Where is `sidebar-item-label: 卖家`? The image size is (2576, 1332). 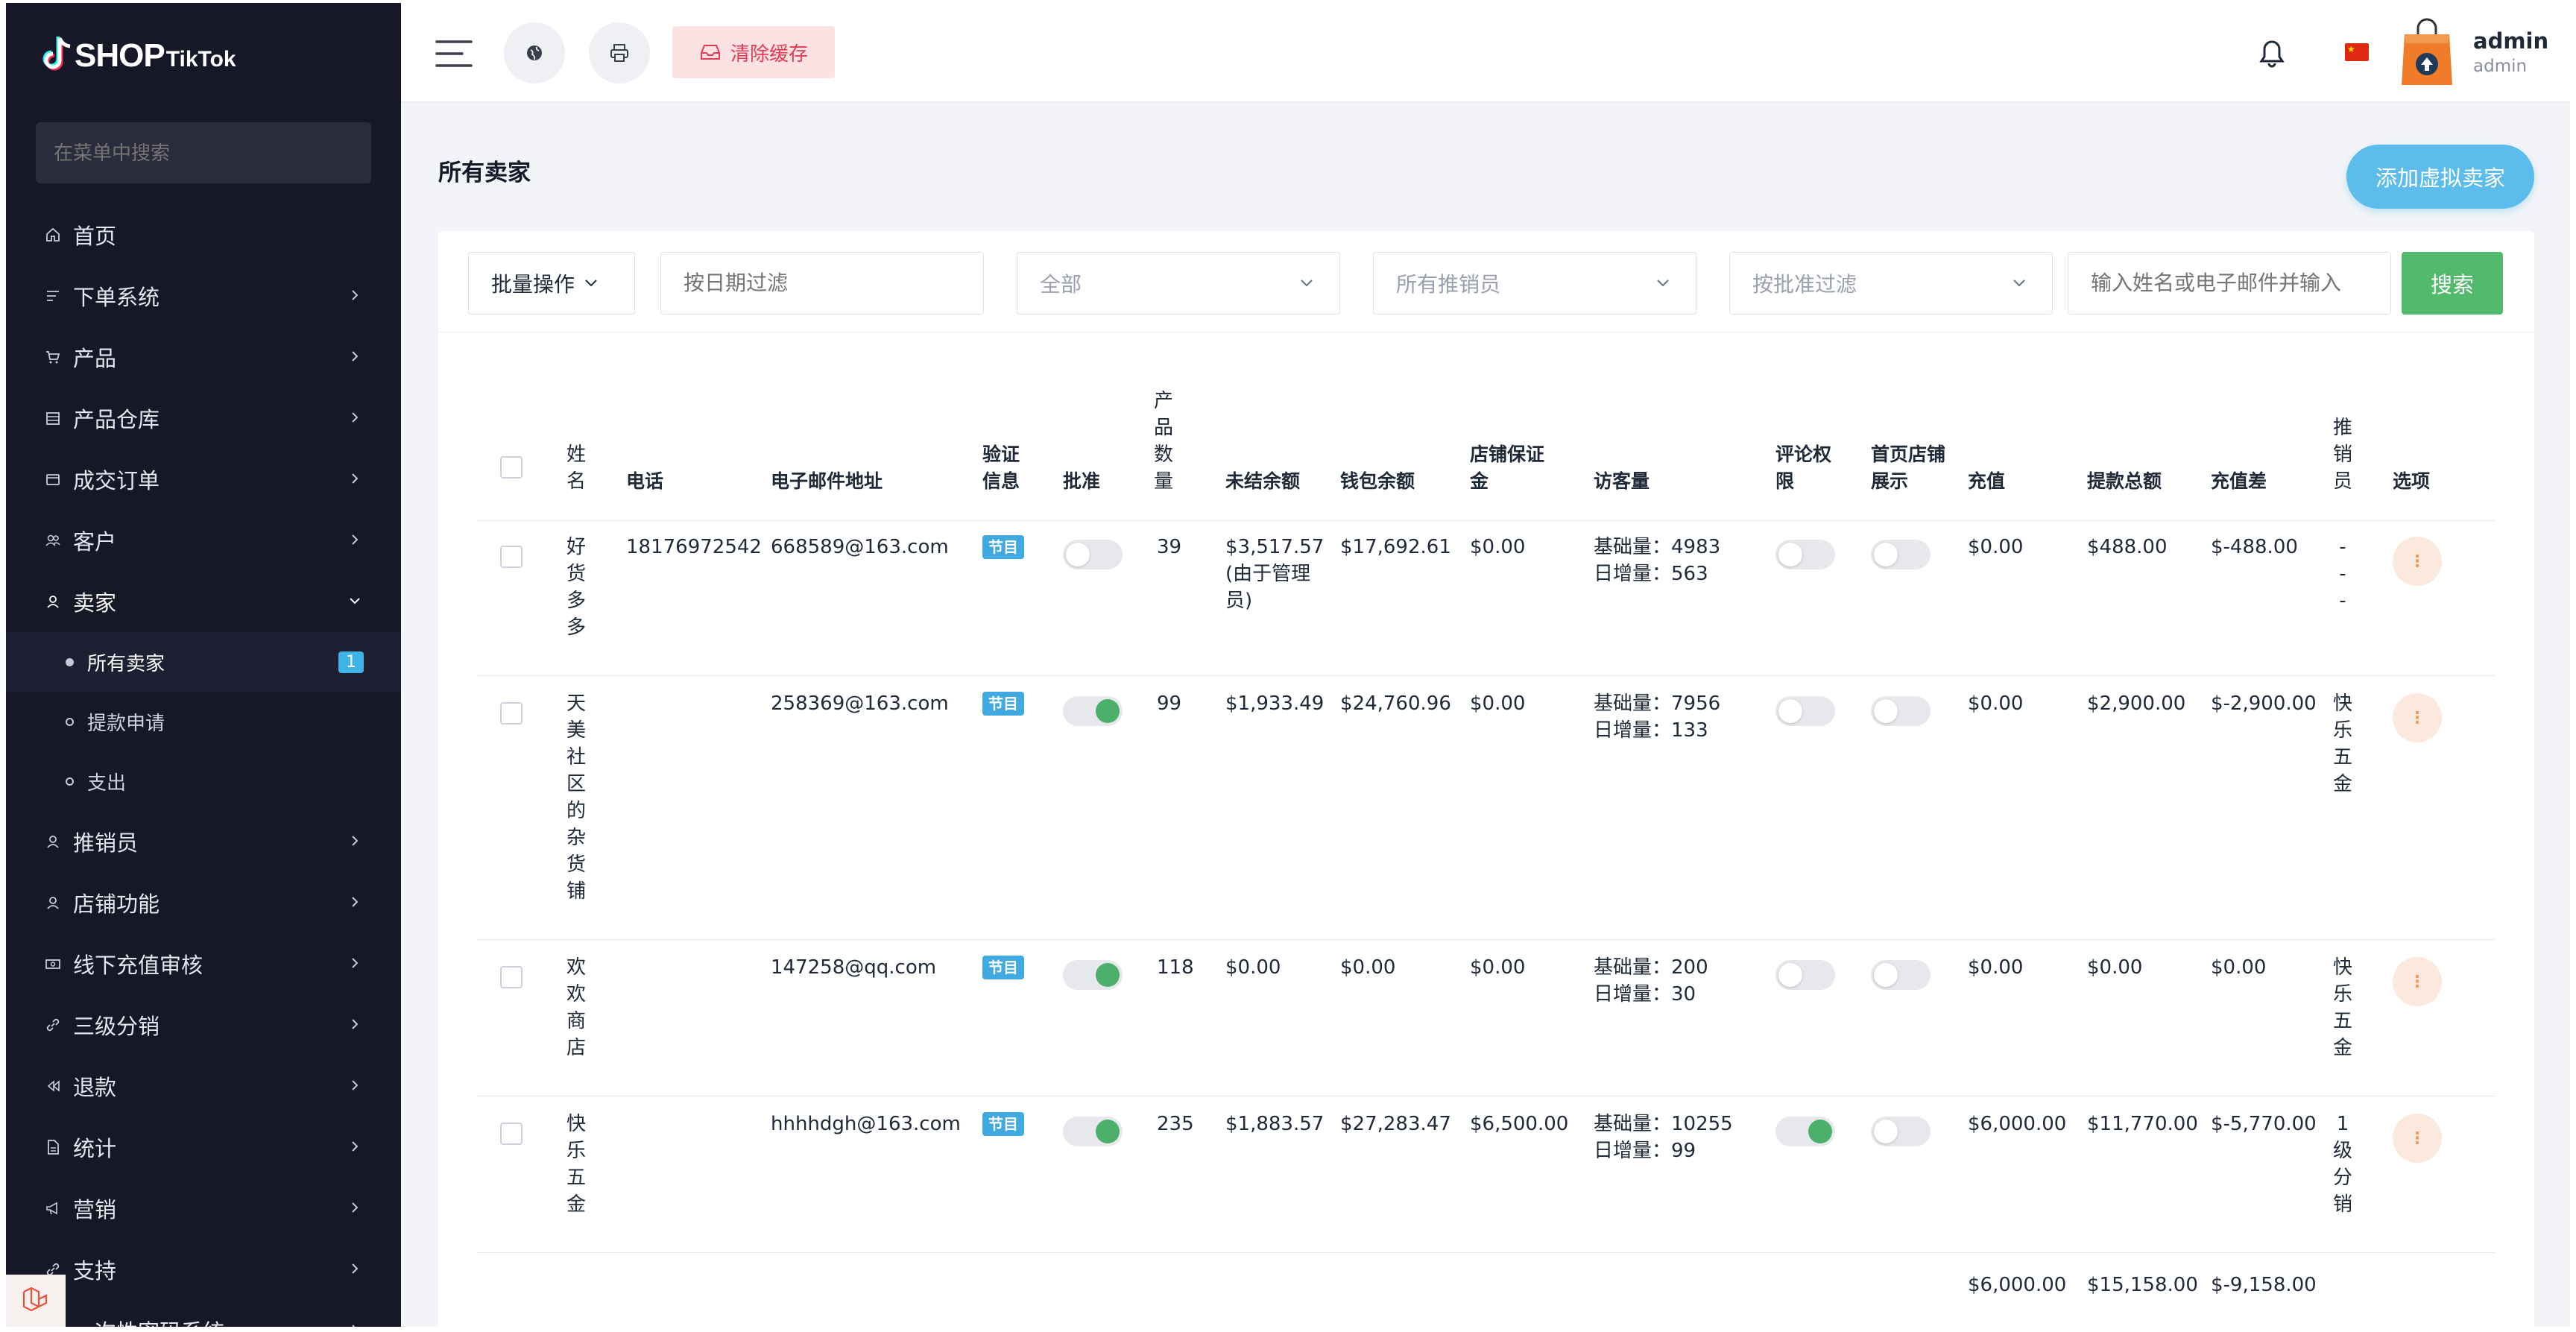
sidebar-item-label: 卖家 is located at coordinates (94, 601).